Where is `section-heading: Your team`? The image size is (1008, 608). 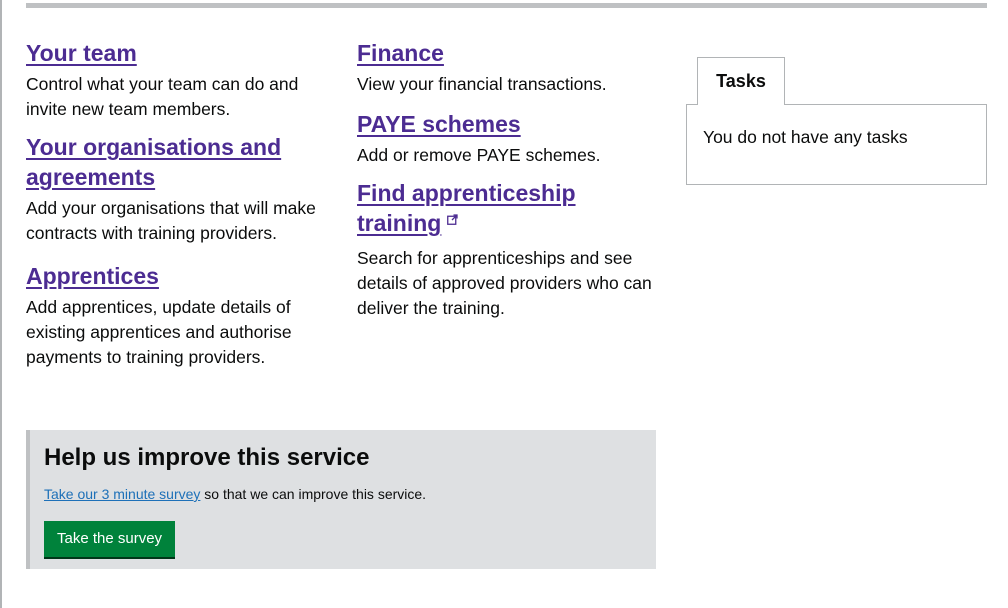 section-heading: Your team is located at coordinates (176, 53).